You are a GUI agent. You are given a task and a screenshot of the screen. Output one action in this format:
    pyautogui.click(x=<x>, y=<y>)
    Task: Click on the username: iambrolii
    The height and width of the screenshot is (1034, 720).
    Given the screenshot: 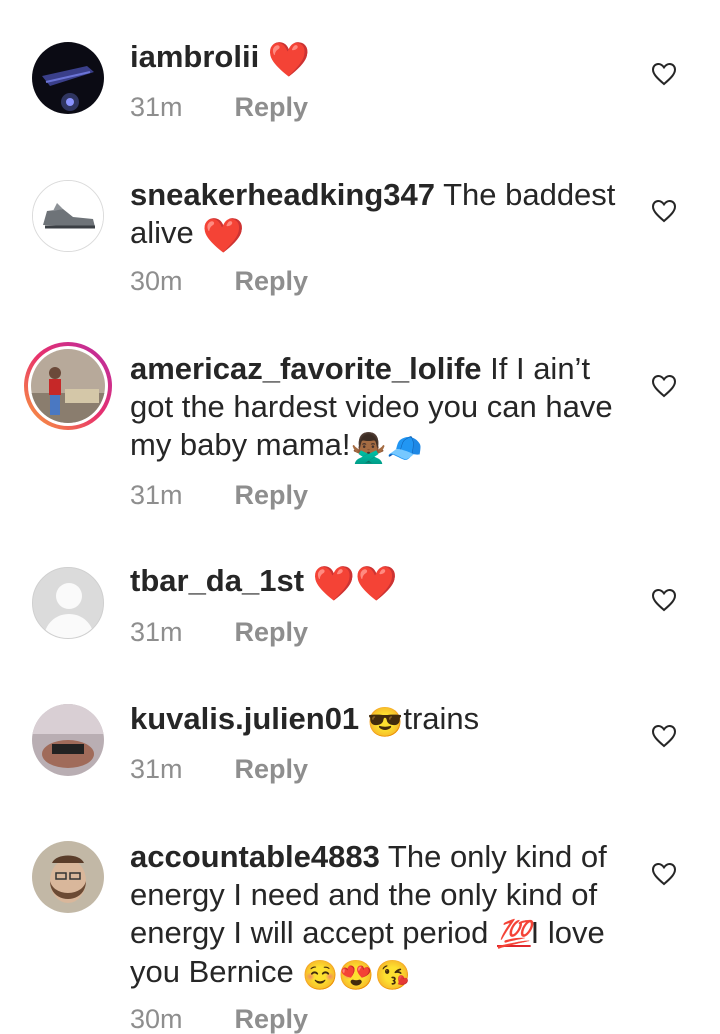 What is the action you would take?
    pyautogui.click(x=194, y=56)
    